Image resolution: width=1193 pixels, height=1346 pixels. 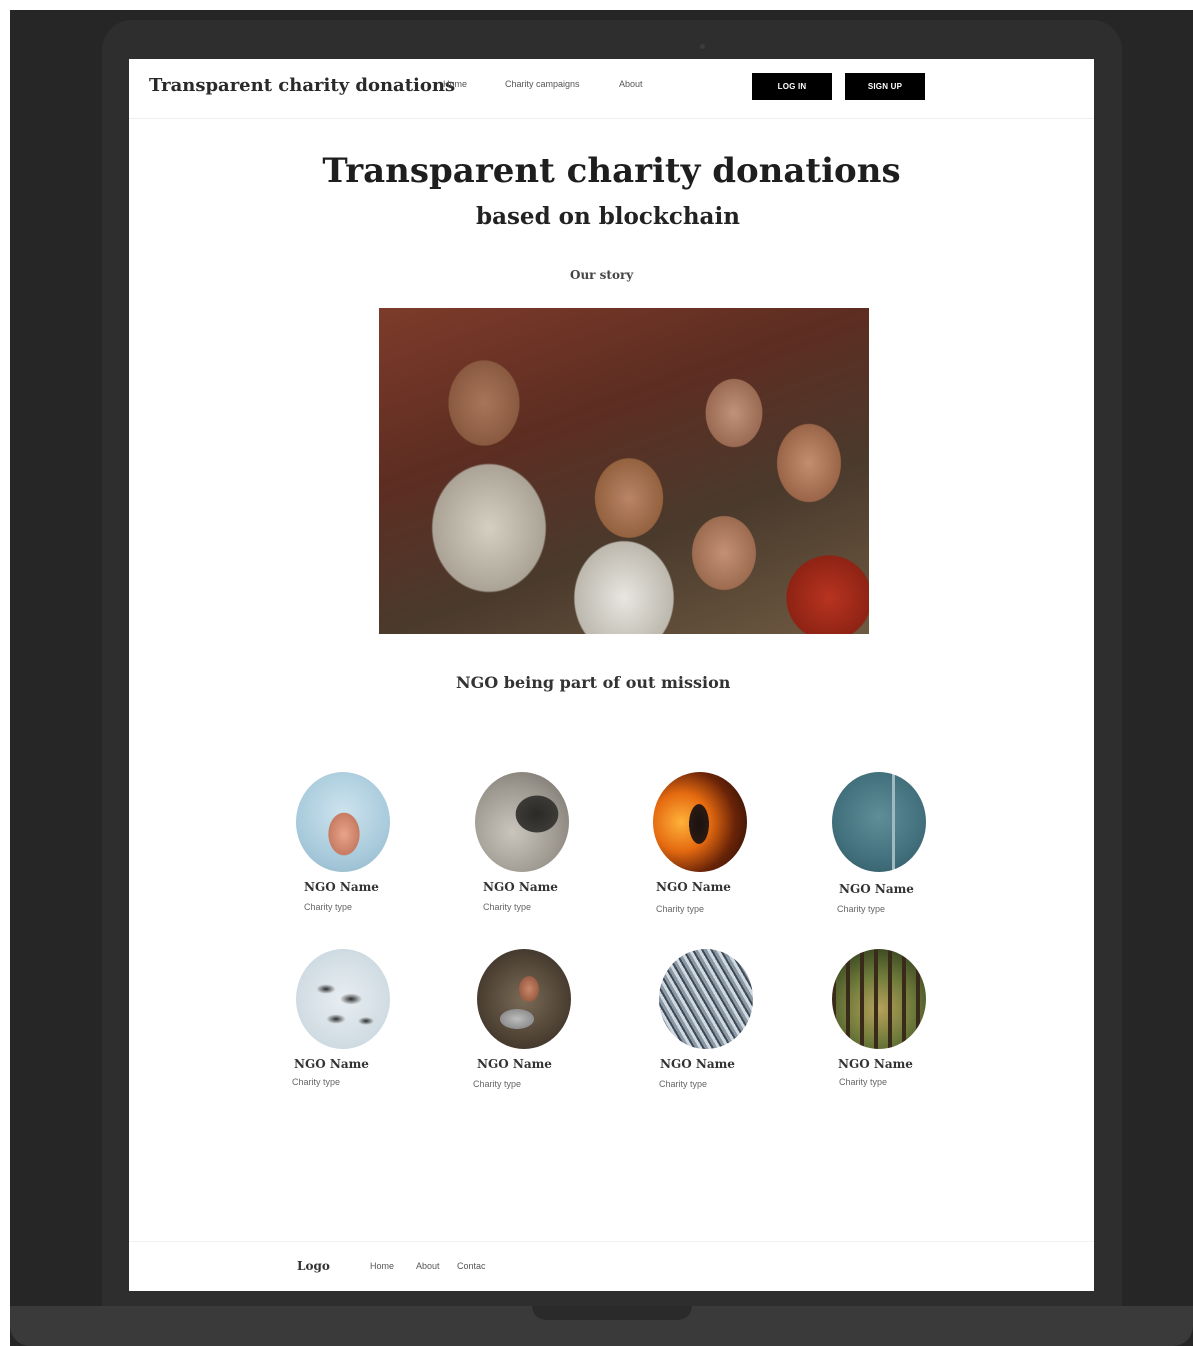 I want to click on hero-title: Transparent charity donations, so click(x=611, y=171).